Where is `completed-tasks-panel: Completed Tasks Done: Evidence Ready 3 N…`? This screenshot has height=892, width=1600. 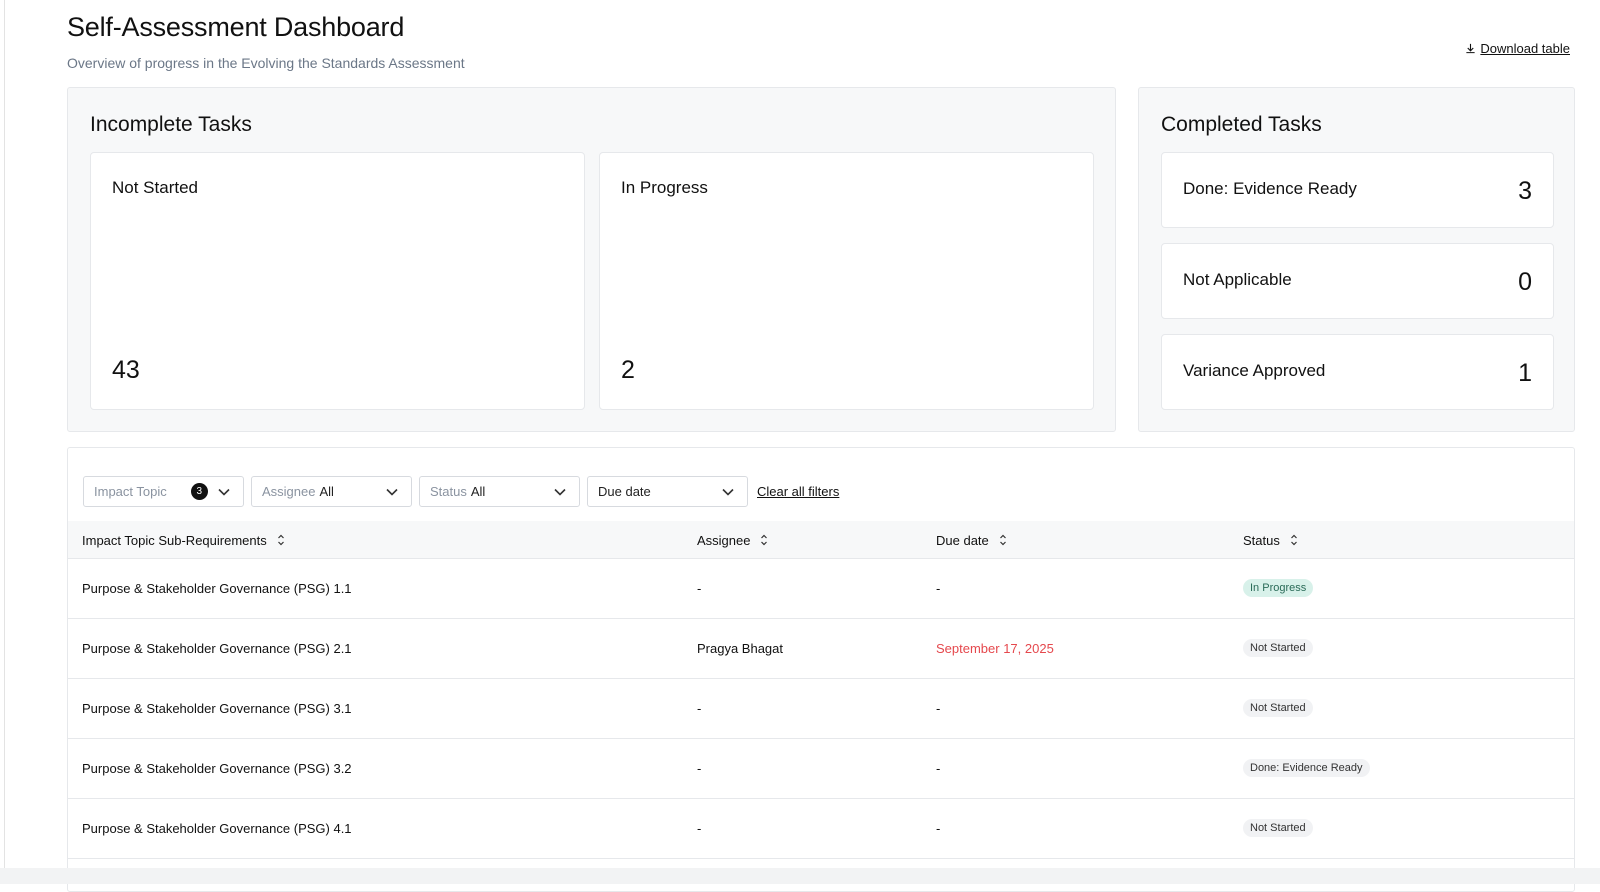 completed-tasks-panel: Completed Tasks Done: Evidence Ready 3 N… is located at coordinates (1356, 259).